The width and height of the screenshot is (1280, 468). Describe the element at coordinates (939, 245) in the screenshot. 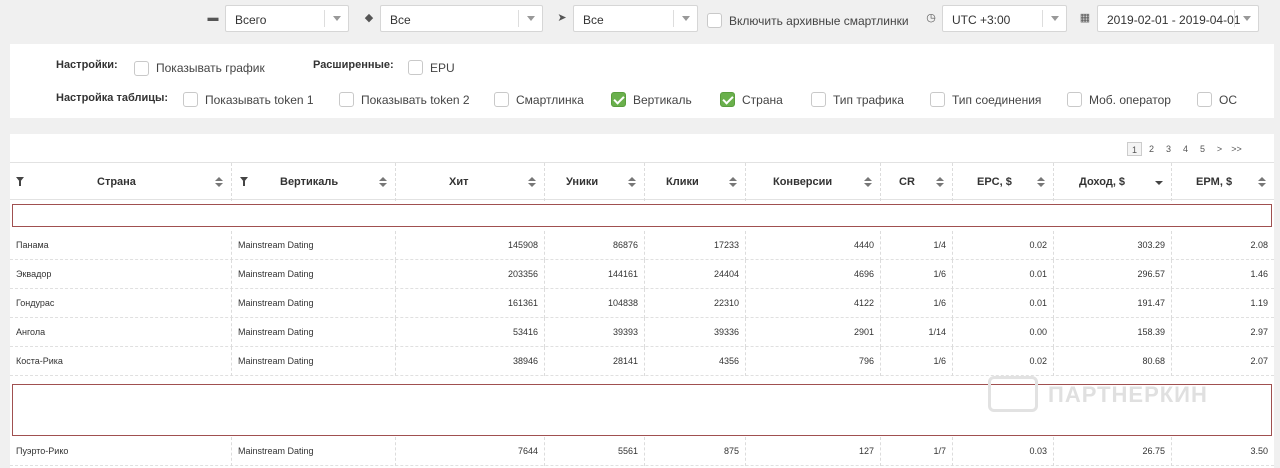

I see `cell-text: 1/4` at that location.